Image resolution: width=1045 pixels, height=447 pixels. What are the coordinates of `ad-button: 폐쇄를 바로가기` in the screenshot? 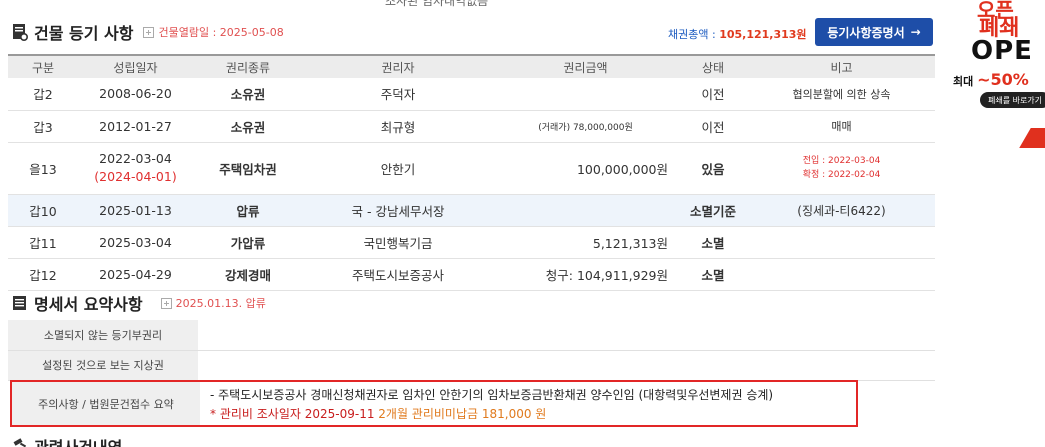 It's located at (1012, 100).